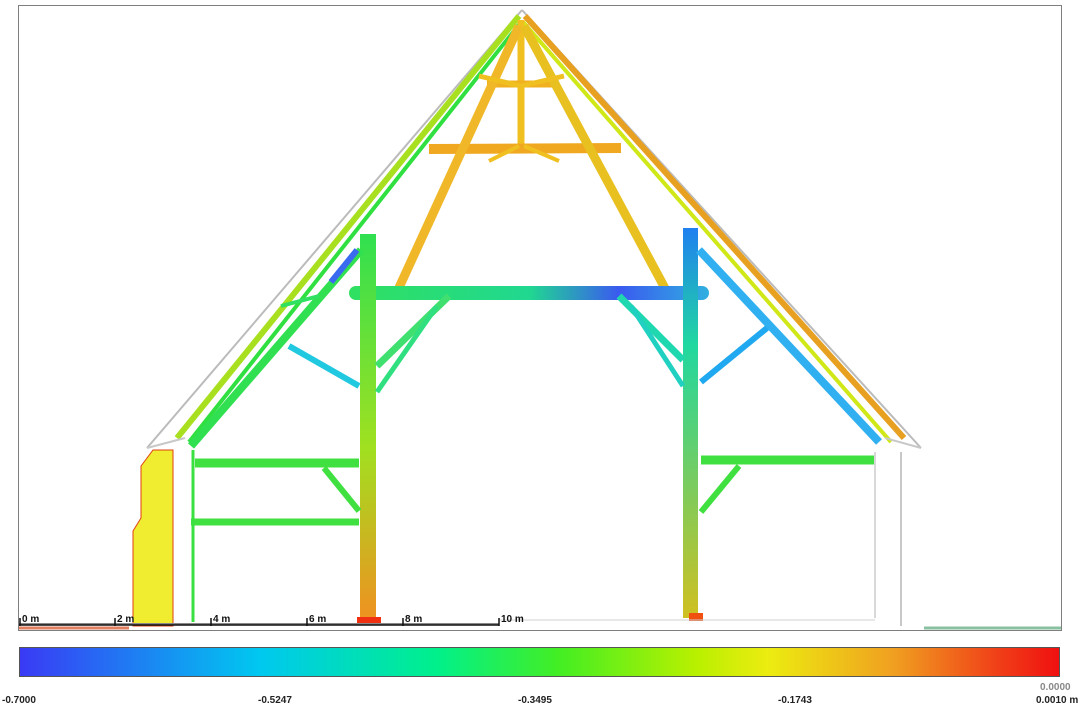 This screenshot has height=709, width=1090. I want to click on aisle-brace-left, so click(324, 366).